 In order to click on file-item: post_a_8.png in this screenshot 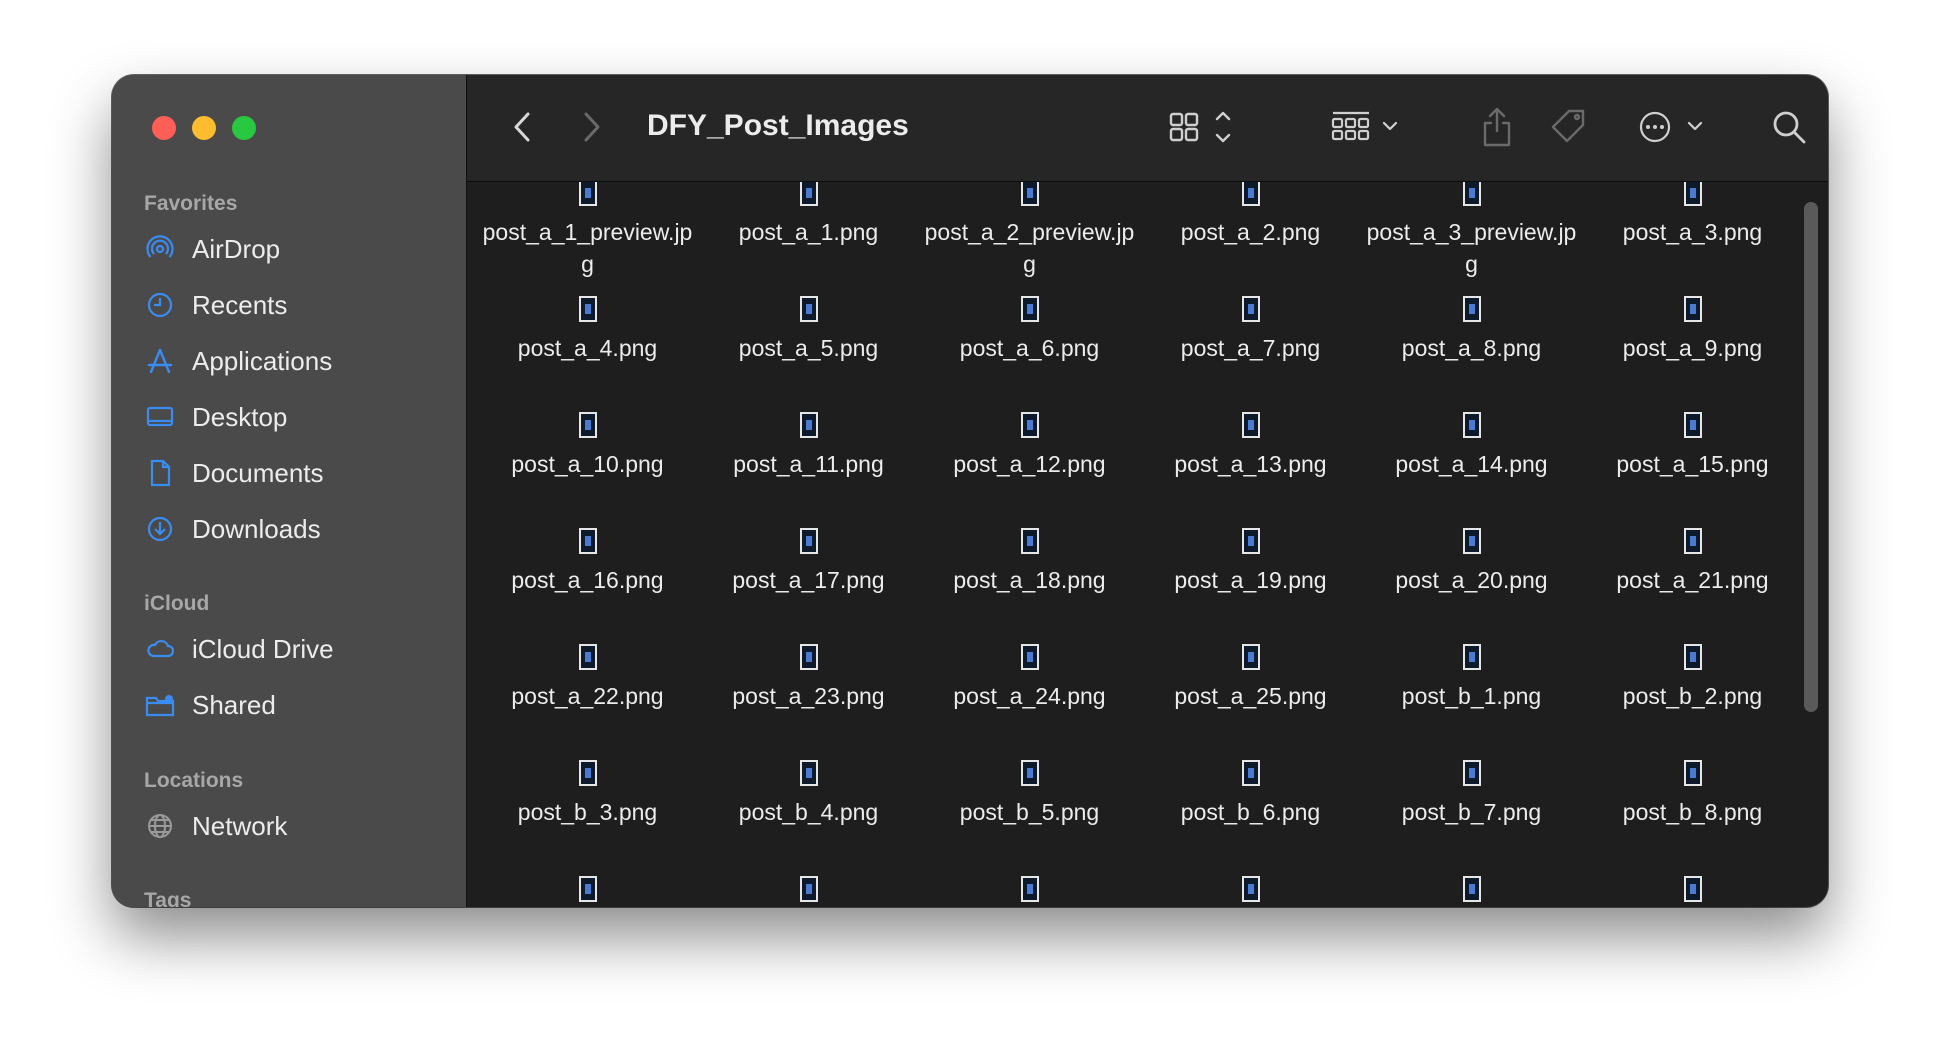, I will do `click(1471, 344)`.